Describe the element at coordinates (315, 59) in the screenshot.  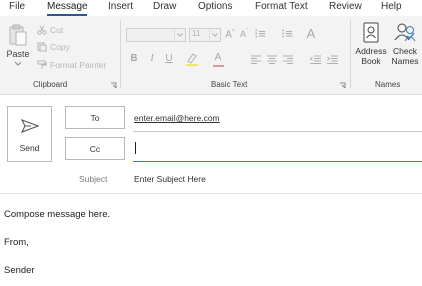
I see `decrease-indent-icon` at that location.